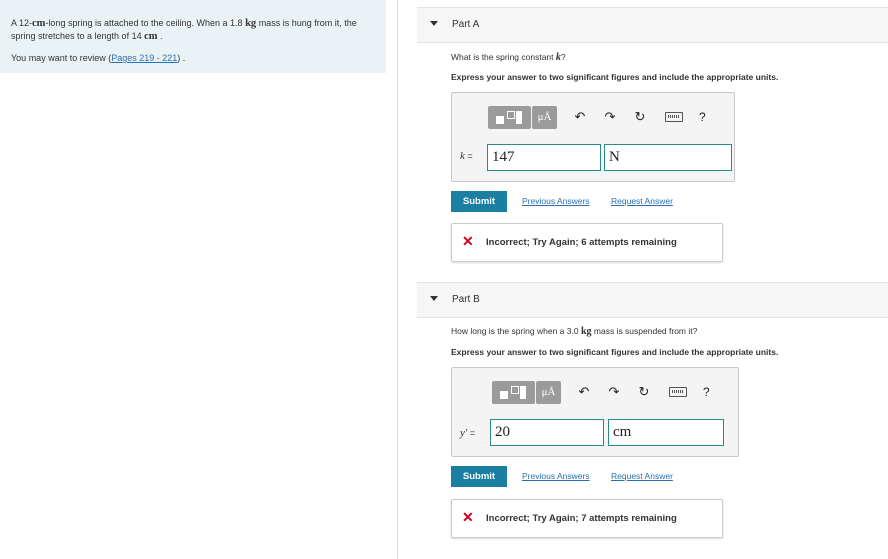 This screenshot has width=888, height=559. Describe the element at coordinates (515, 331) in the screenshot. I see `question-text: How long is the spring when a 3.0` at that location.